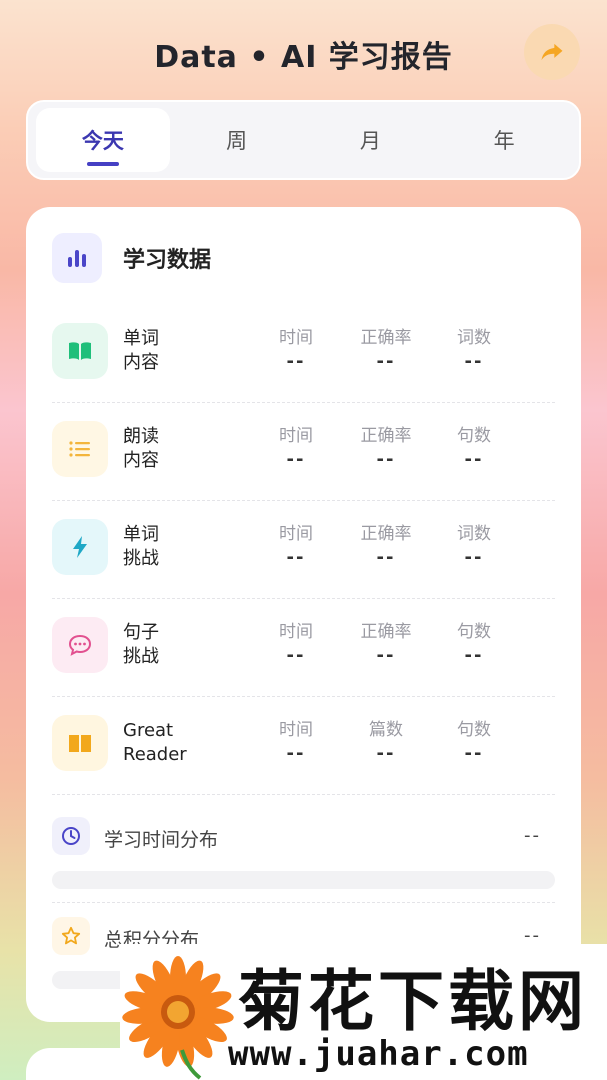 The width and height of the screenshot is (607, 1080). Describe the element at coordinates (77, 258) in the screenshot. I see `bar-chart-icon` at that location.